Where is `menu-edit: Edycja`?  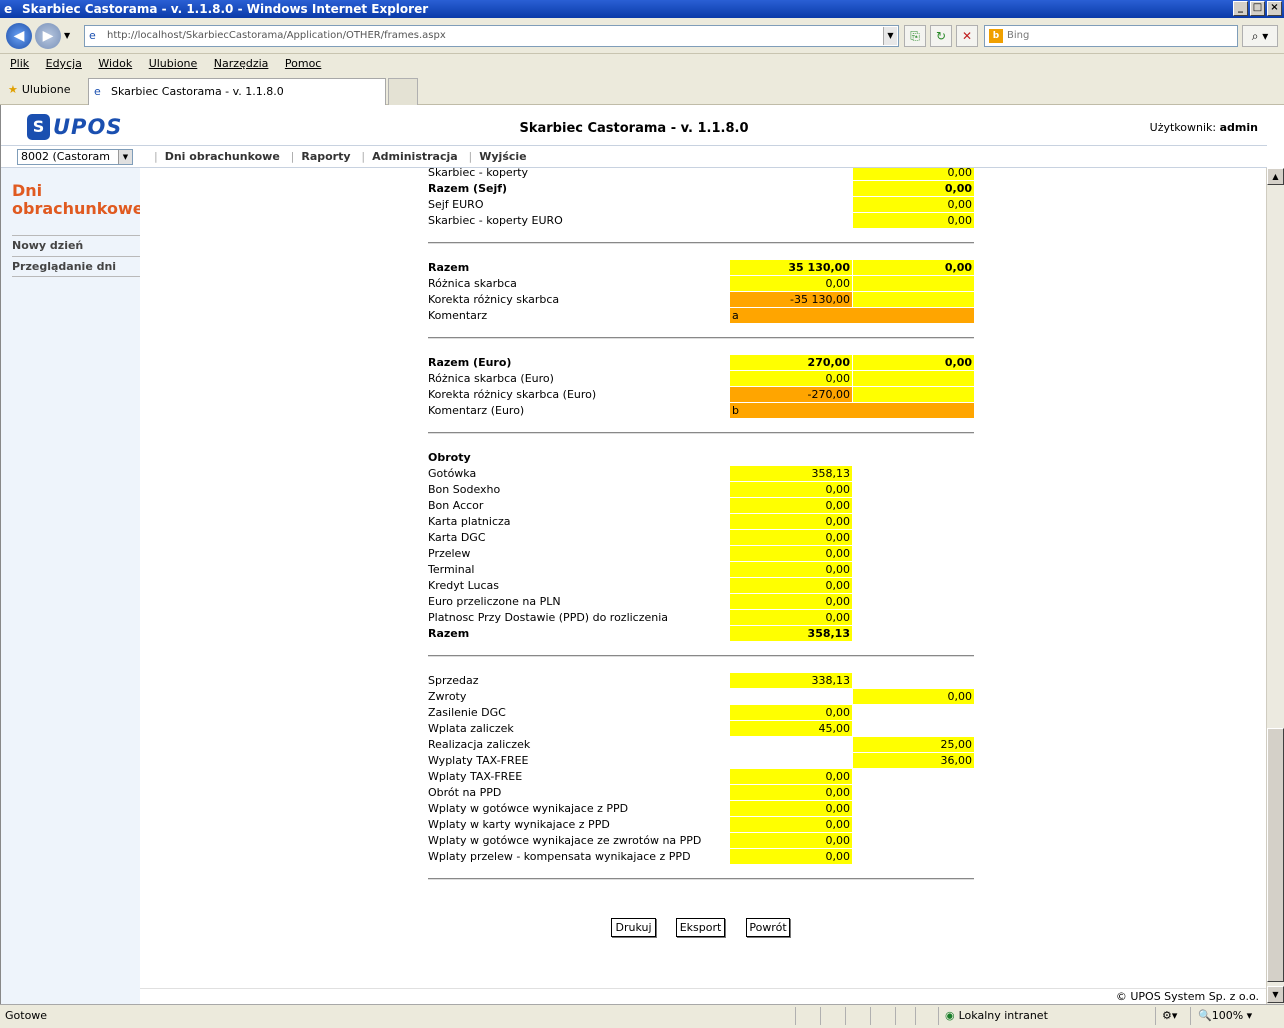
menu-edit: Edycja is located at coordinates (64, 63).